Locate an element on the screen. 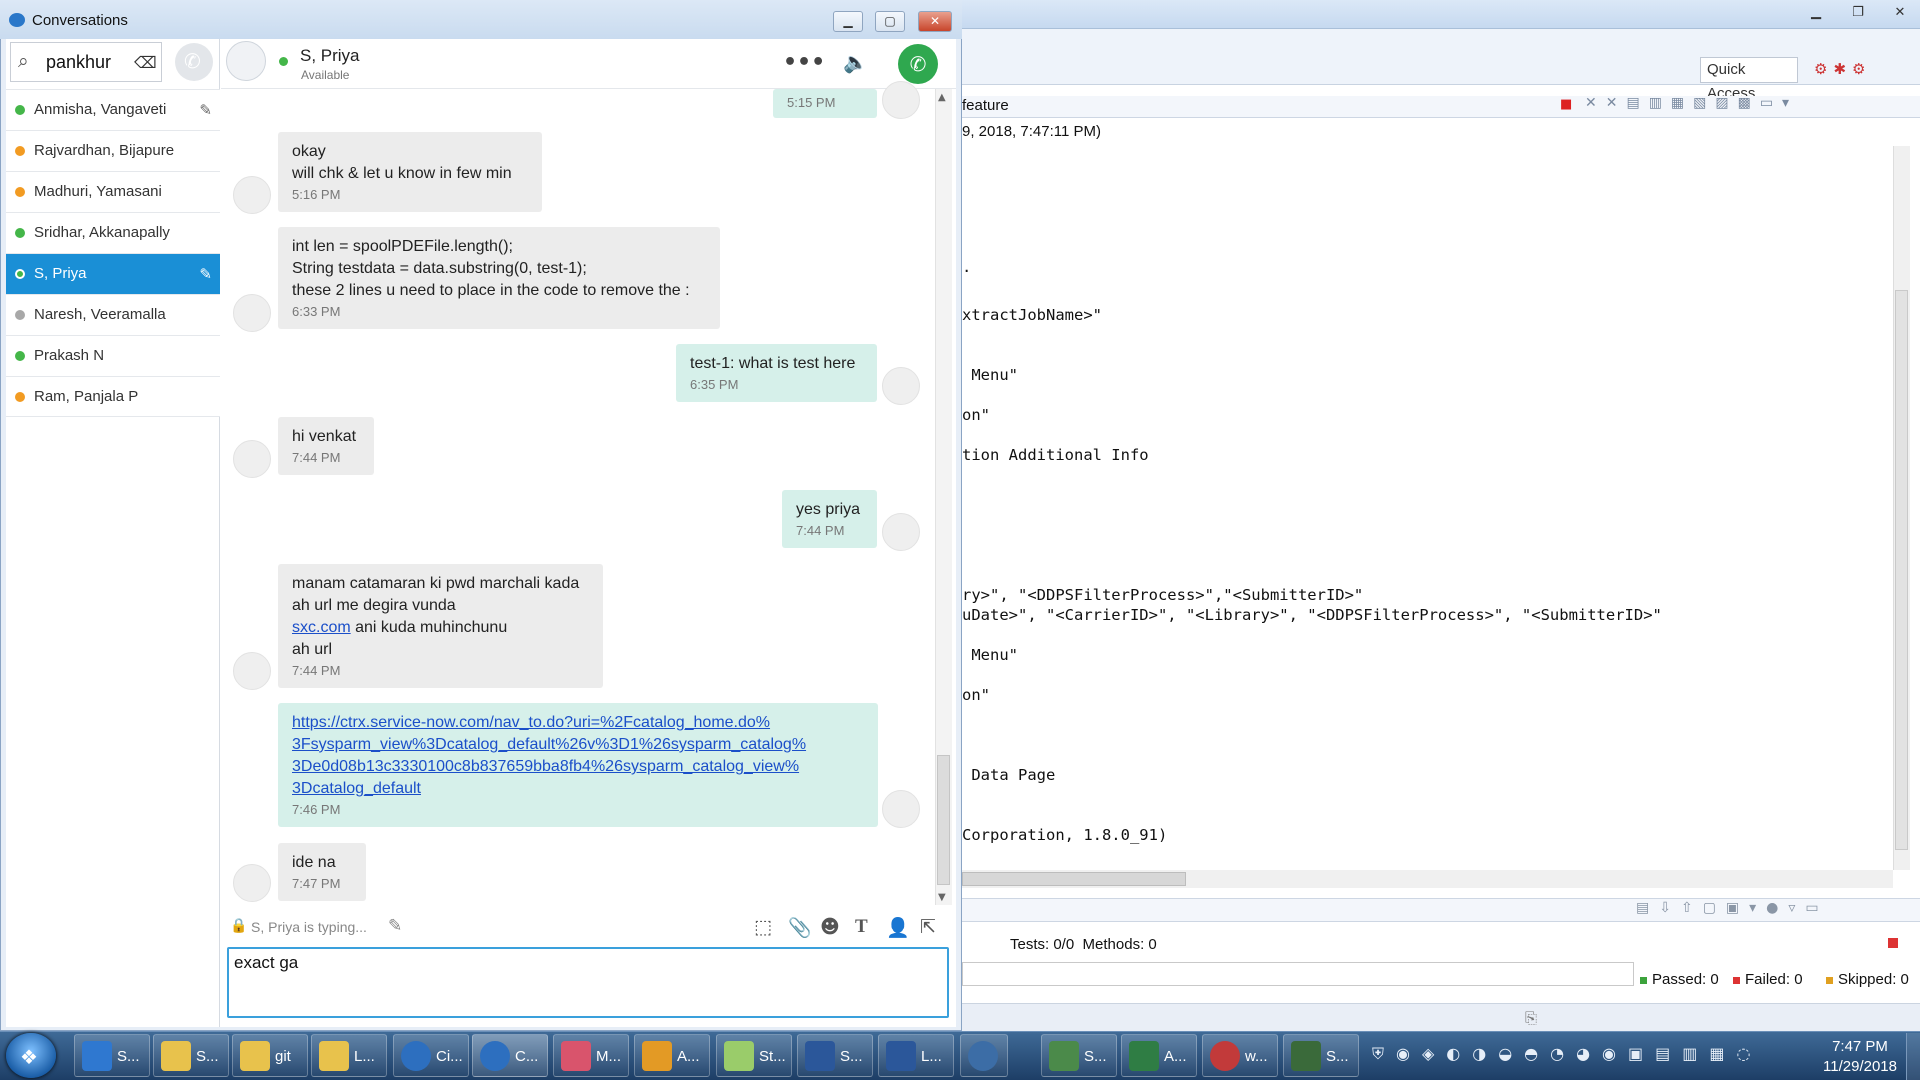 The image size is (1920, 1080). scroll-up-icon: ▲ is located at coordinates (942, 97).